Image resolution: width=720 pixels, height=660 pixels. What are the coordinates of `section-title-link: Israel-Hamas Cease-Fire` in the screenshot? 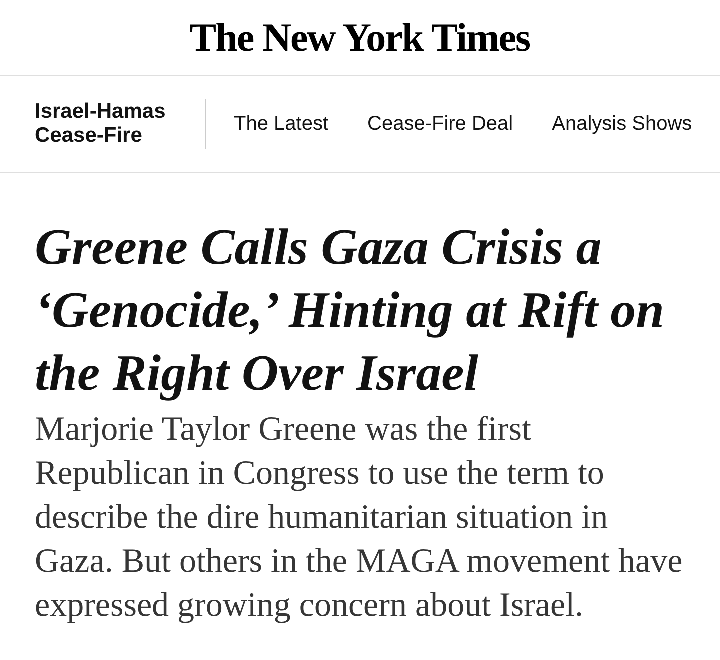 It's located at (120, 124).